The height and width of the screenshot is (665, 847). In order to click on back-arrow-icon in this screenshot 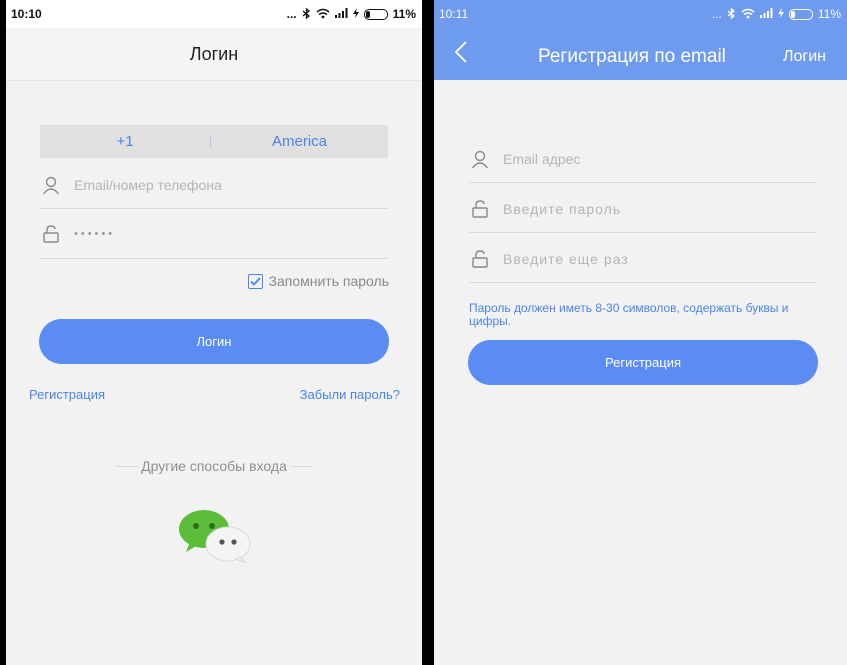, I will do `click(461, 54)`.